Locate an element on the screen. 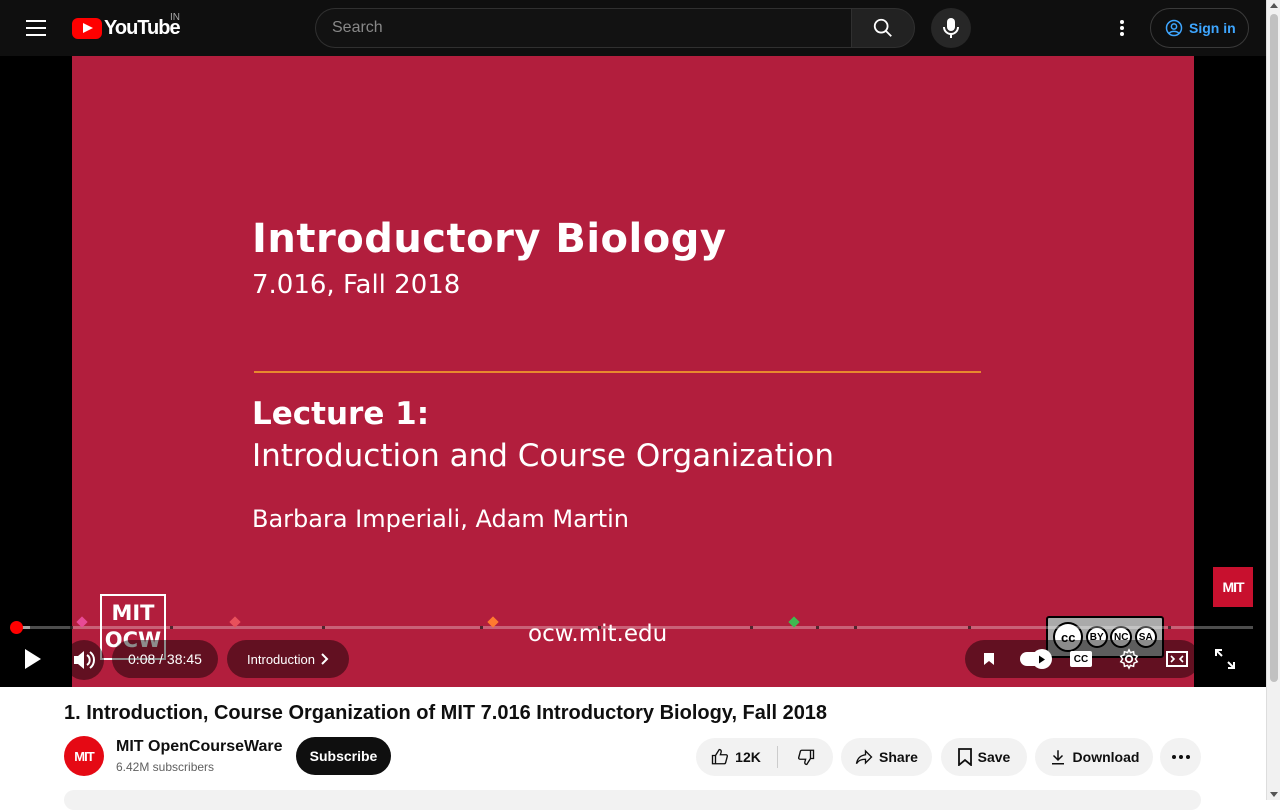 This screenshot has height=810, width=1280. scrollbar-thumb is located at coordinates (1274, 348).